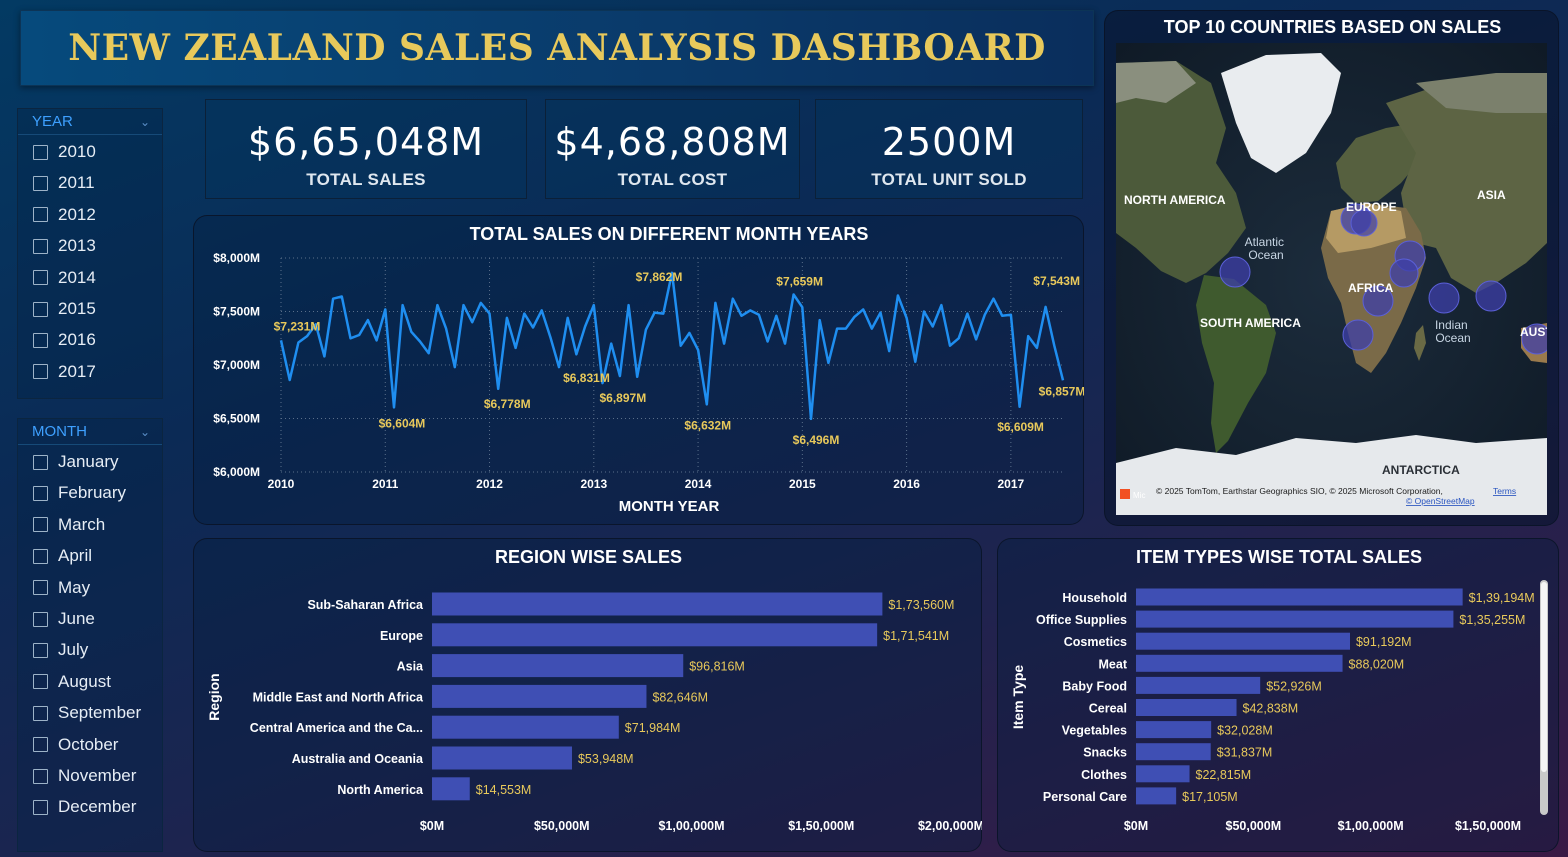 This screenshot has height=857, width=1568. What do you see at coordinates (1108, 709) in the screenshot?
I see `category-label: Cereal` at bounding box center [1108, 709].